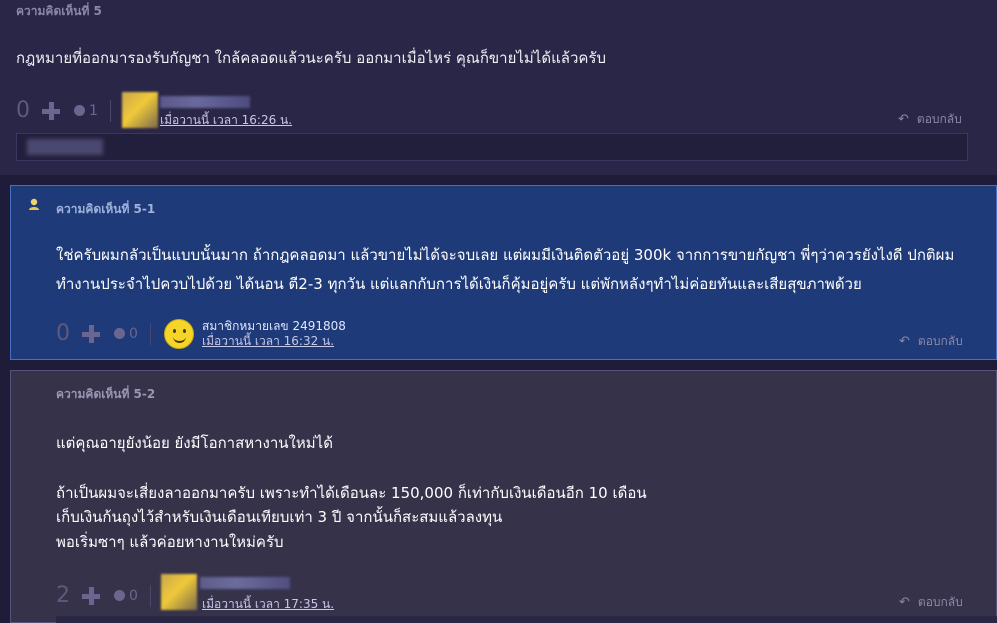 The height and width of the screenshot is (623, 997). Describe the element at coordinates (59, 11) in the screenshot. I see `comment-label: ความคิดเห็นที่ 5` at that location.